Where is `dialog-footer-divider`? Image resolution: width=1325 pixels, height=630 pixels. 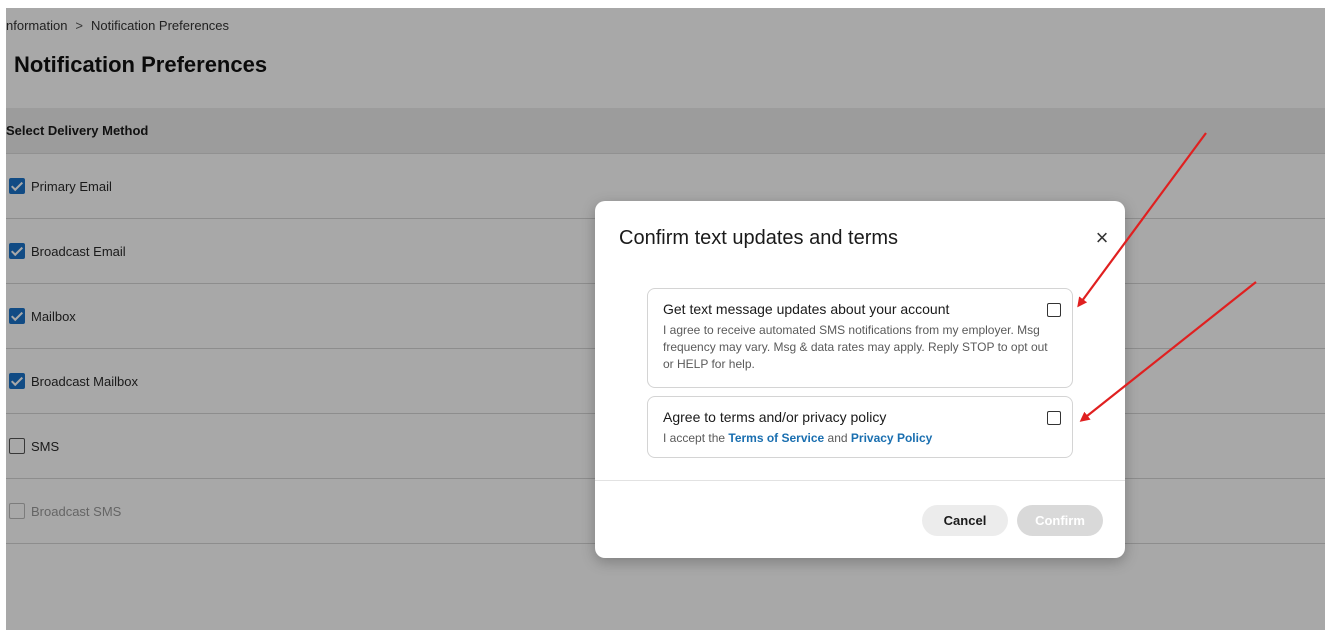
dialog-footer-divider is located at coordinates (860, 480).